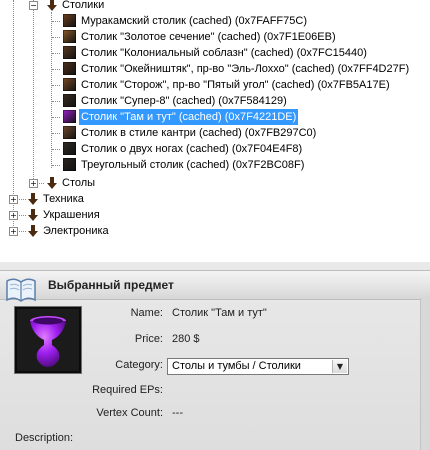 This screenshot has height=450, width=430. What do you see at coordinates (129, 413) in the screenshot?
I see `vertex-count-label: Vertex Count:` at bounding box center [129, 413].